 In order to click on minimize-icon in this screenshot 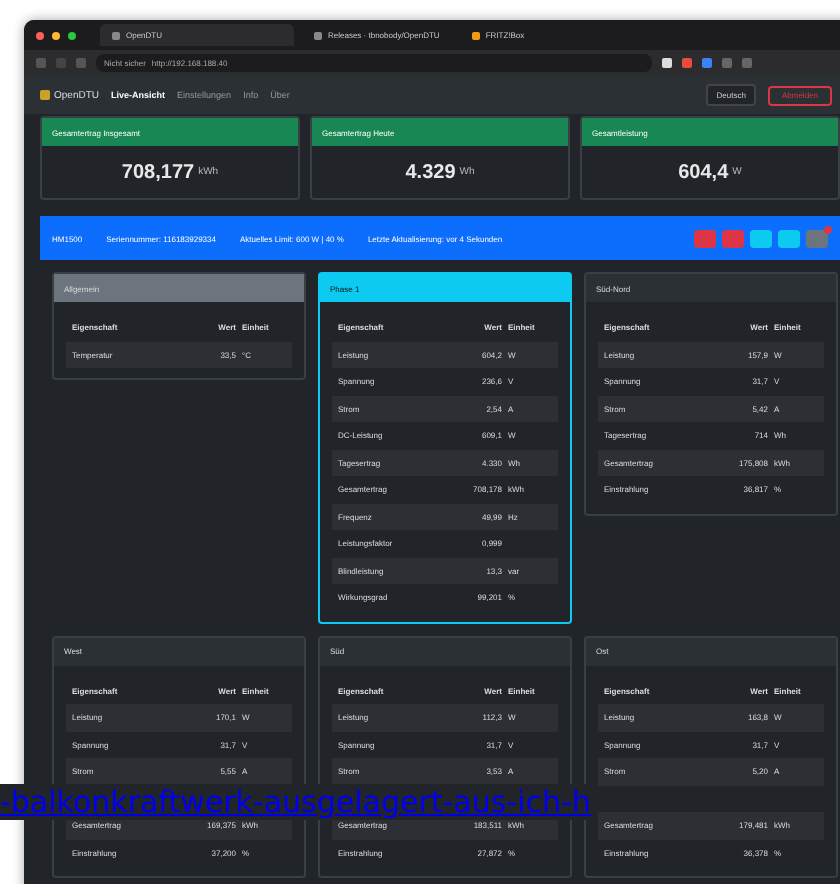, I will do `click(56, 35)`.